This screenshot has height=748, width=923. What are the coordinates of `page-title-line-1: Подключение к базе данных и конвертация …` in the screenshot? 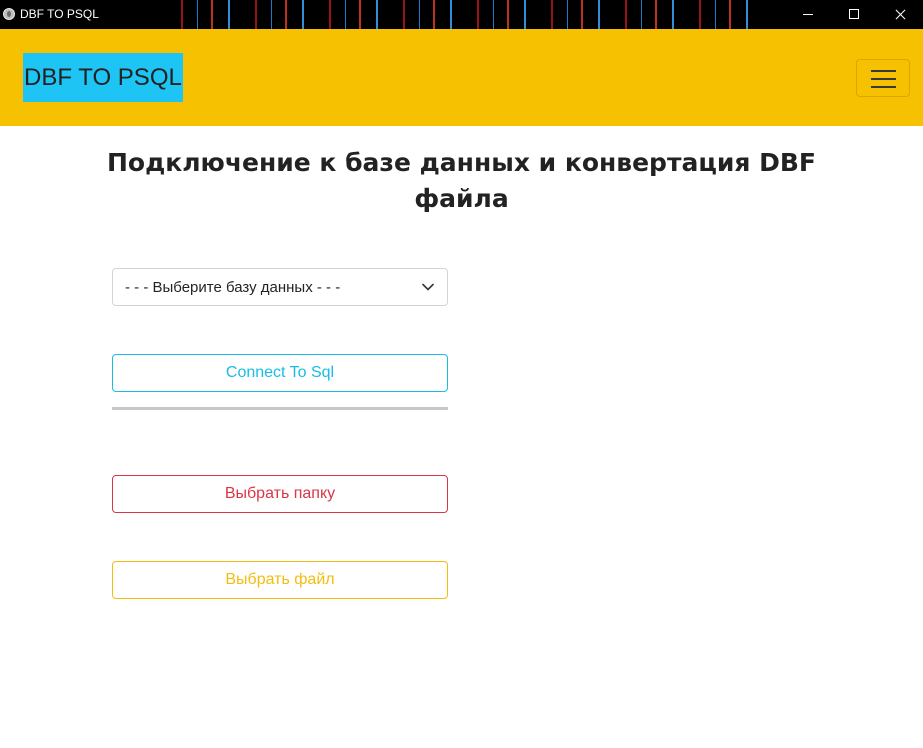 It's located at (461, 162).